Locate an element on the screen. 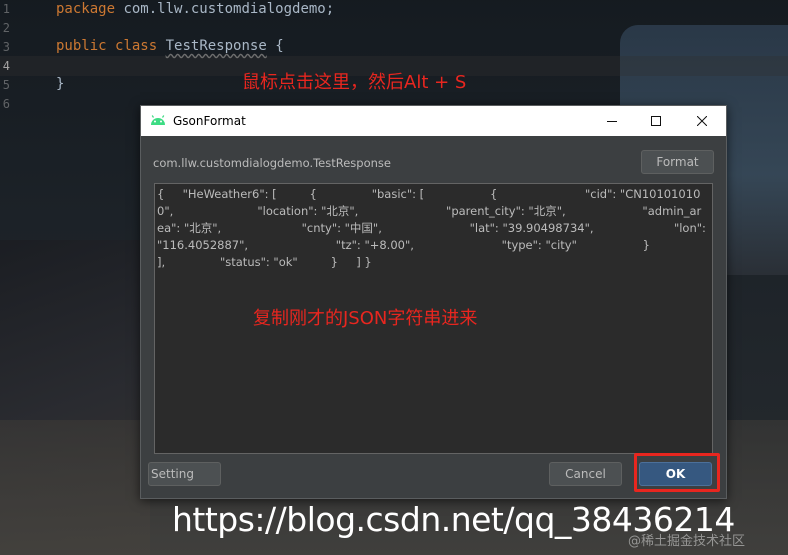 The width and height of the screenshot is (788, 555). maximize-icon is located at coordinates (656, 121).